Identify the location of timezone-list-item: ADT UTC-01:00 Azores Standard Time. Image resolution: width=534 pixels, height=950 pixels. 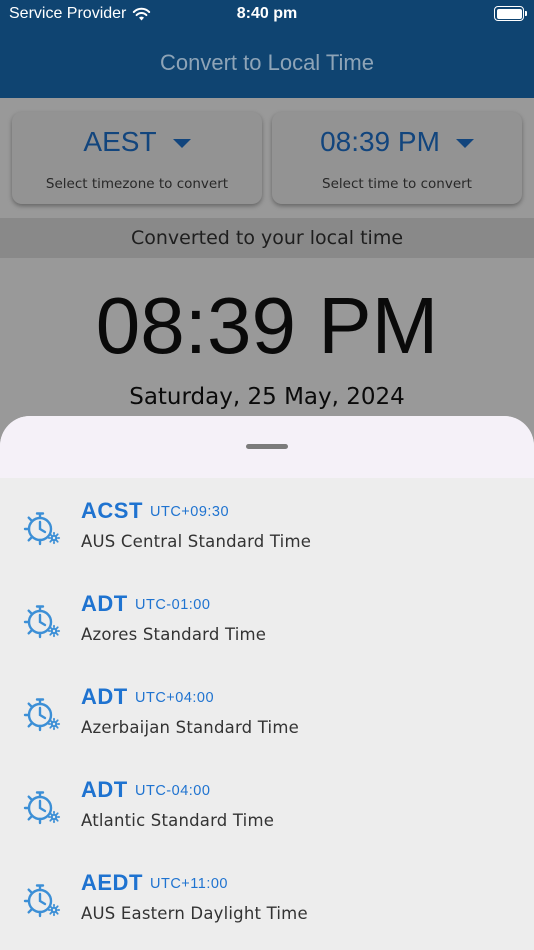
(267, 617).